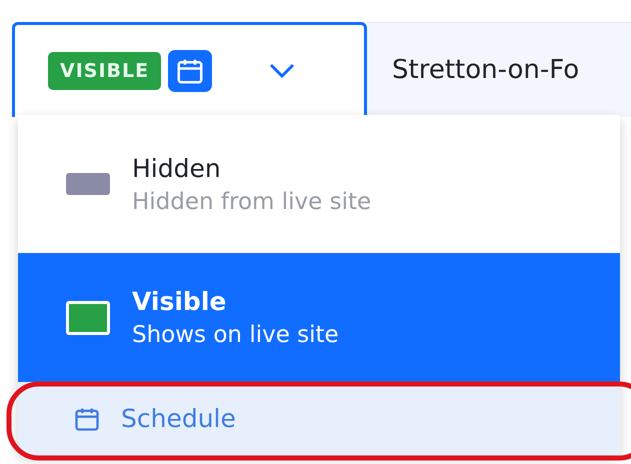 The height and width of the screenshot is (464, 631). I want to click on cell-text: Stretton-on-Fo, so click(486, 70).